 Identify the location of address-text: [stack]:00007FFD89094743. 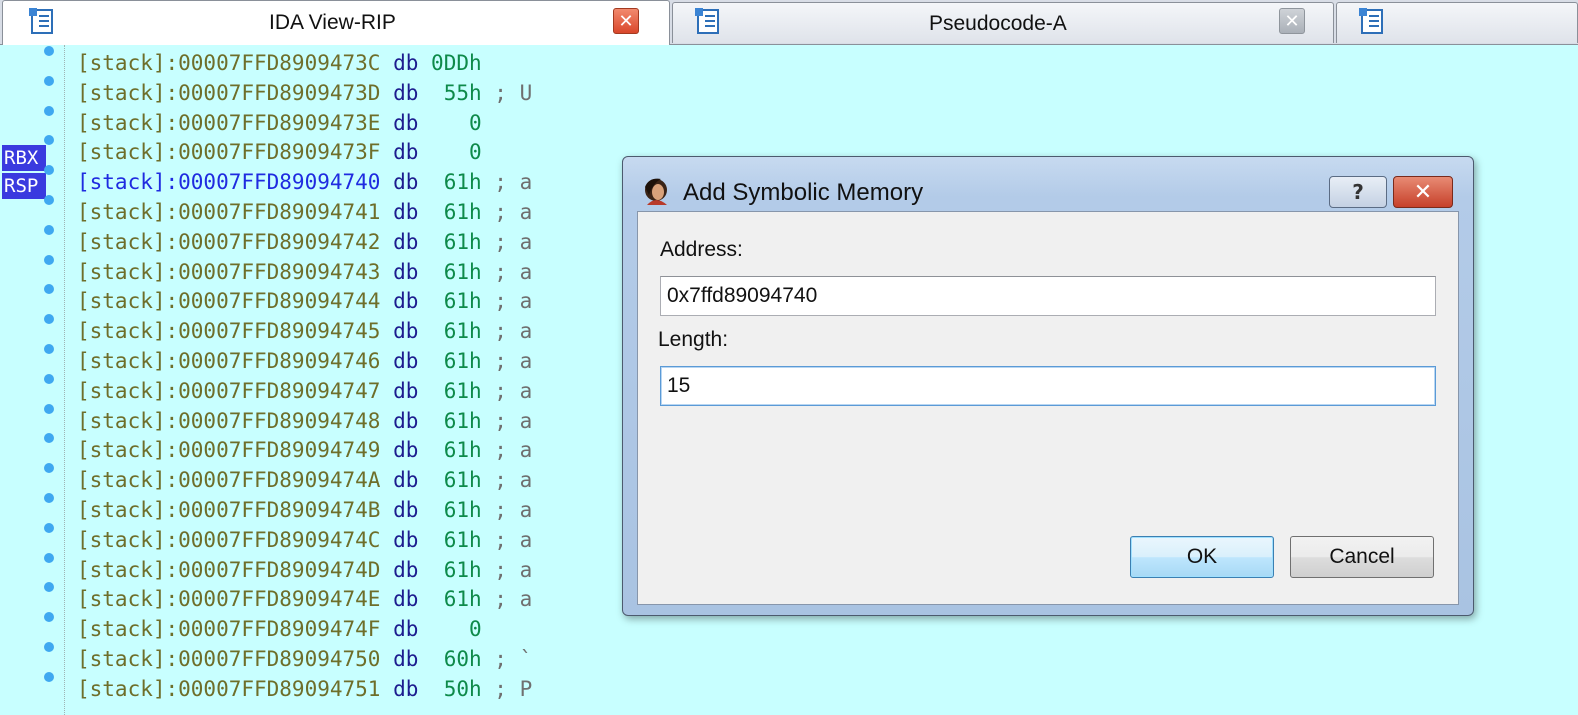
(229, 271).